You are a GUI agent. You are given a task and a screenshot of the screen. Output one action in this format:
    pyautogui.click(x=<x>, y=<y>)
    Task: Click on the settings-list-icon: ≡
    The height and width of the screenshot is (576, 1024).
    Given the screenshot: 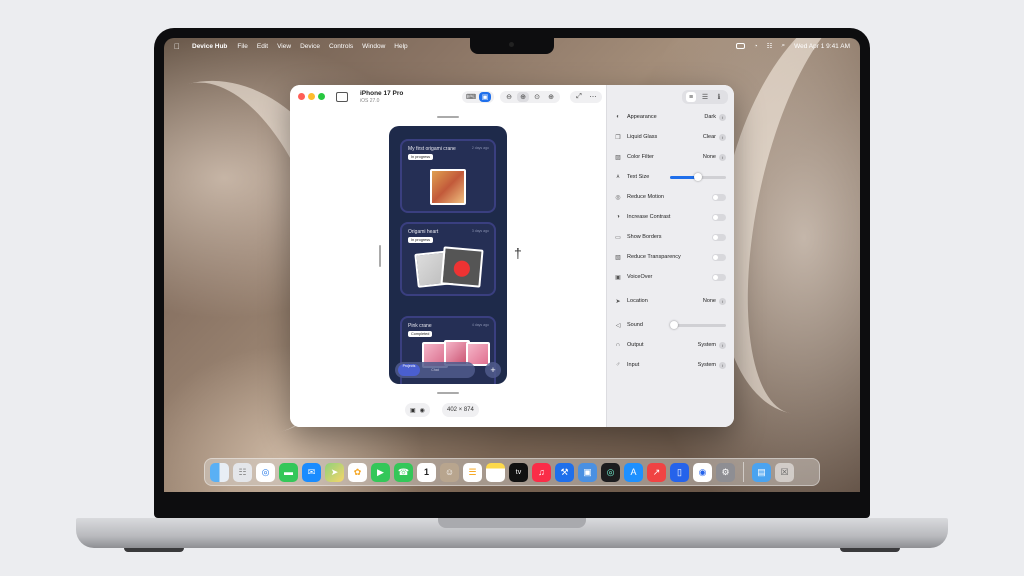 What is the action you would take?
    pyautogui.click(x=691, y=97)
    